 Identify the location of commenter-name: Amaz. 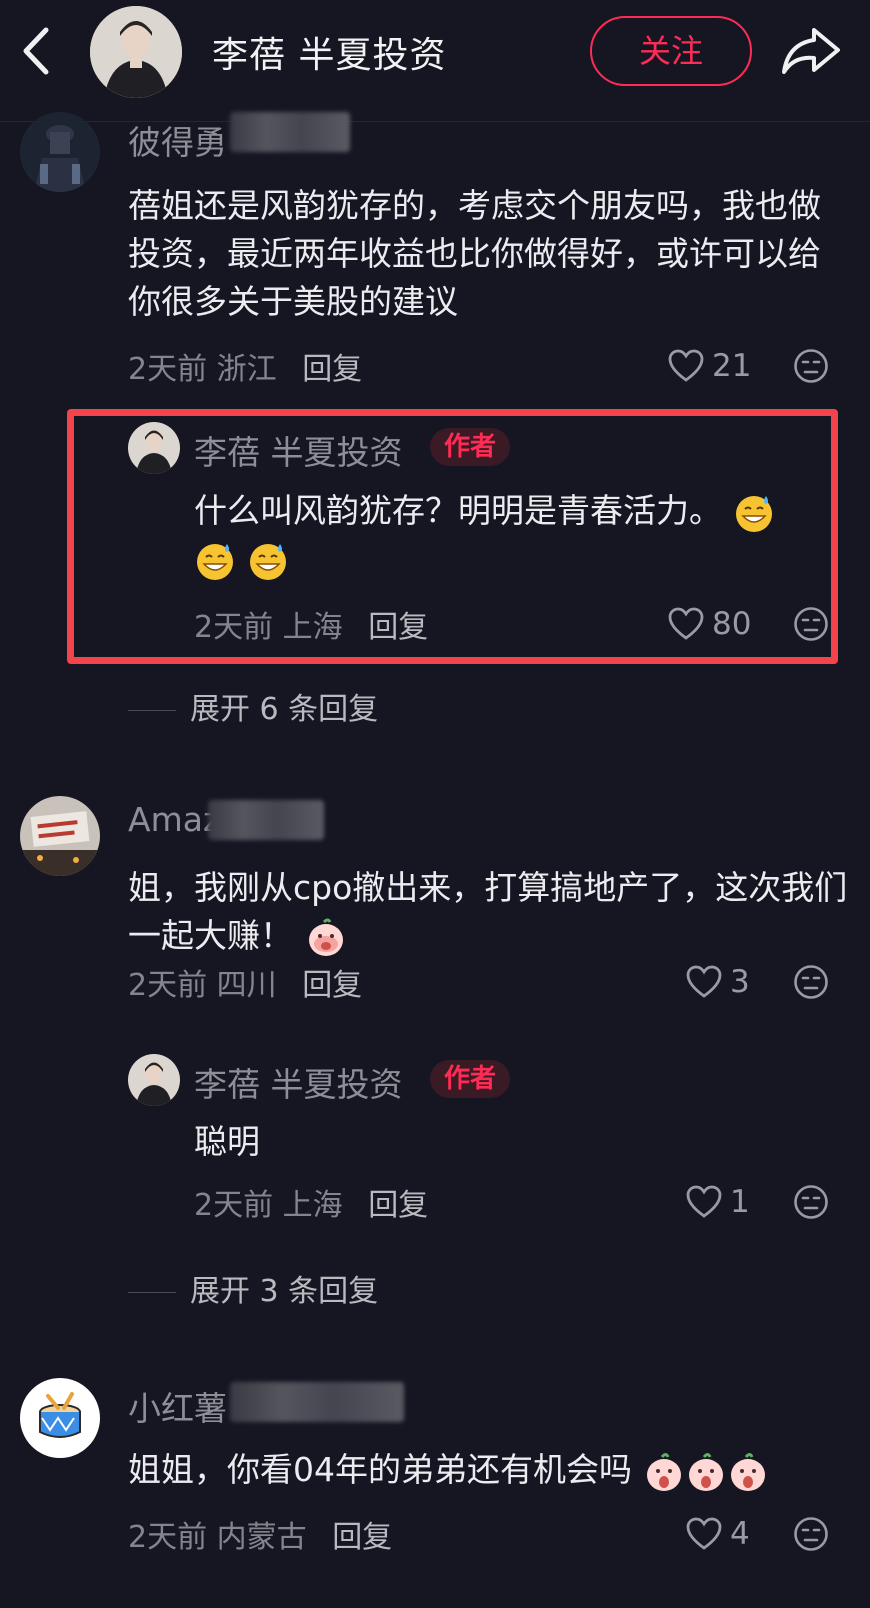
(174, 819).